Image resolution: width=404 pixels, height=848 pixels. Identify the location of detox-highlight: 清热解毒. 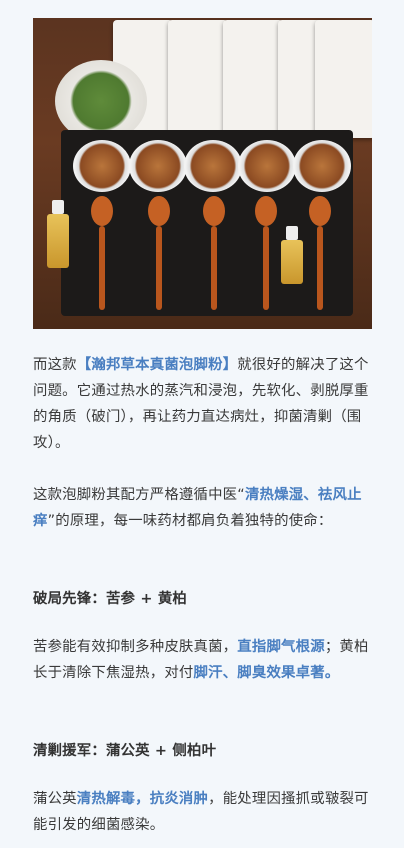
(106, 799).